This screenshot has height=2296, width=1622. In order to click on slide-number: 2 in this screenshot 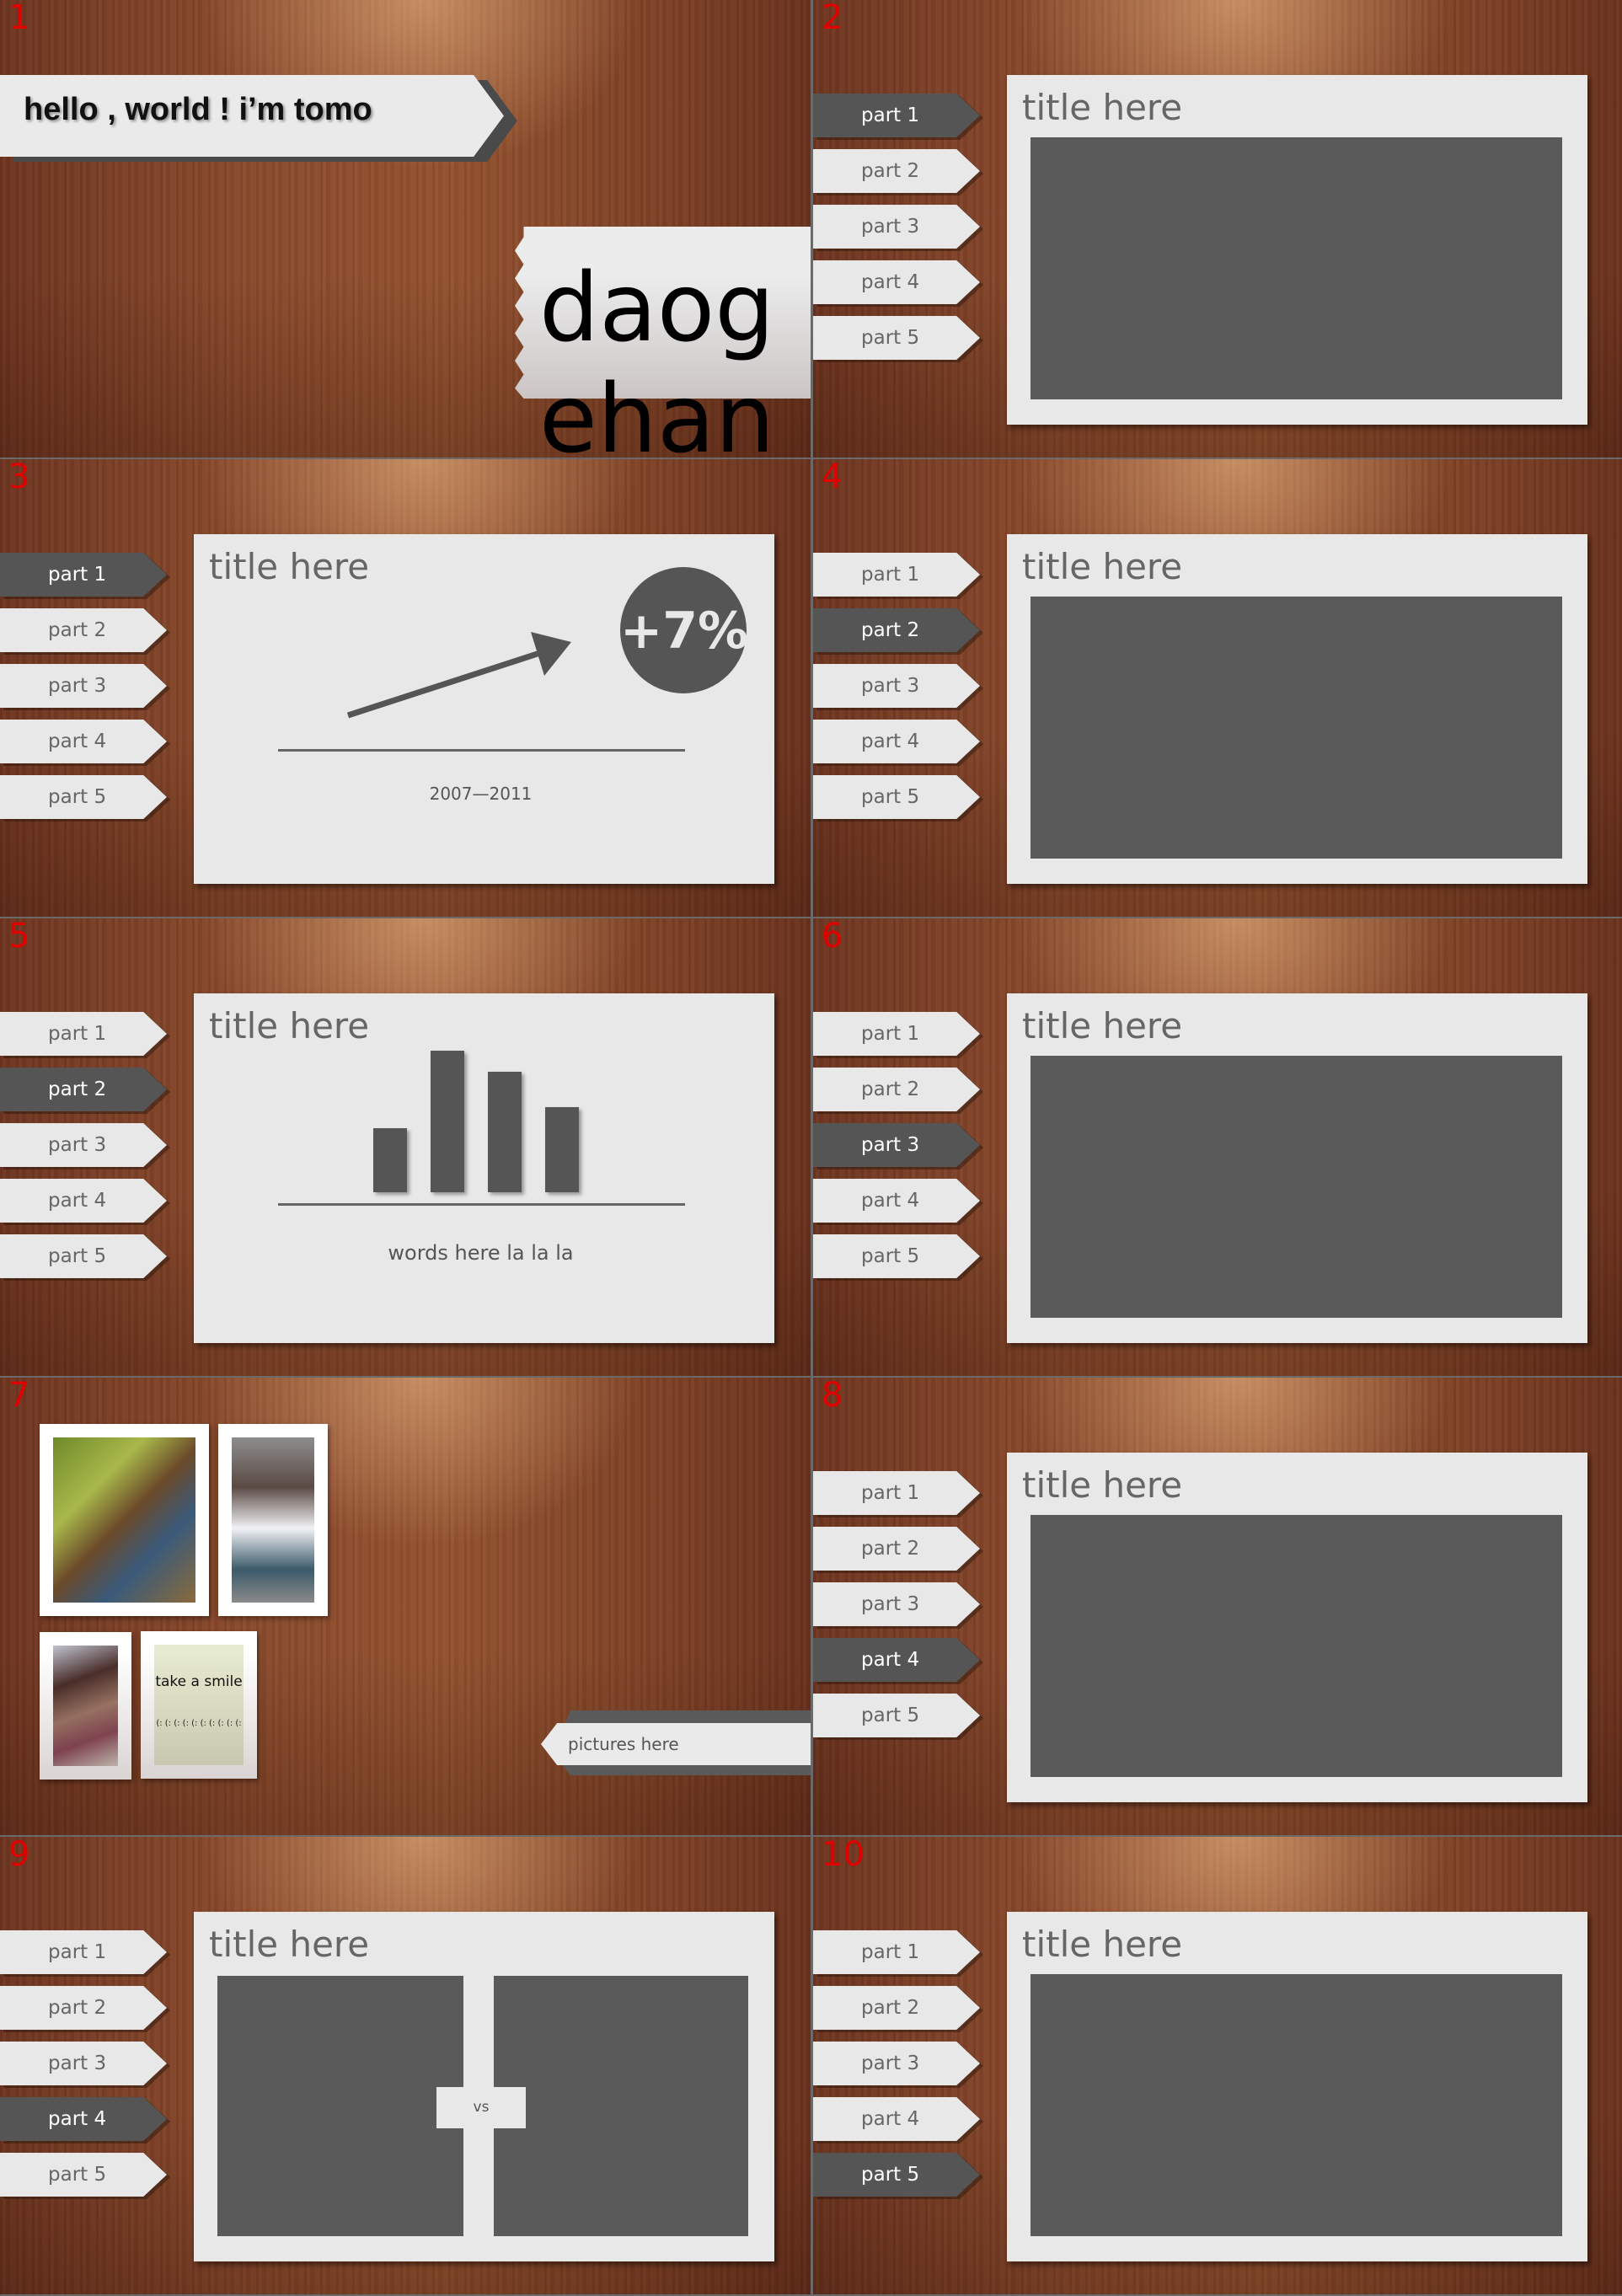, I will do `click(832, 18)`.